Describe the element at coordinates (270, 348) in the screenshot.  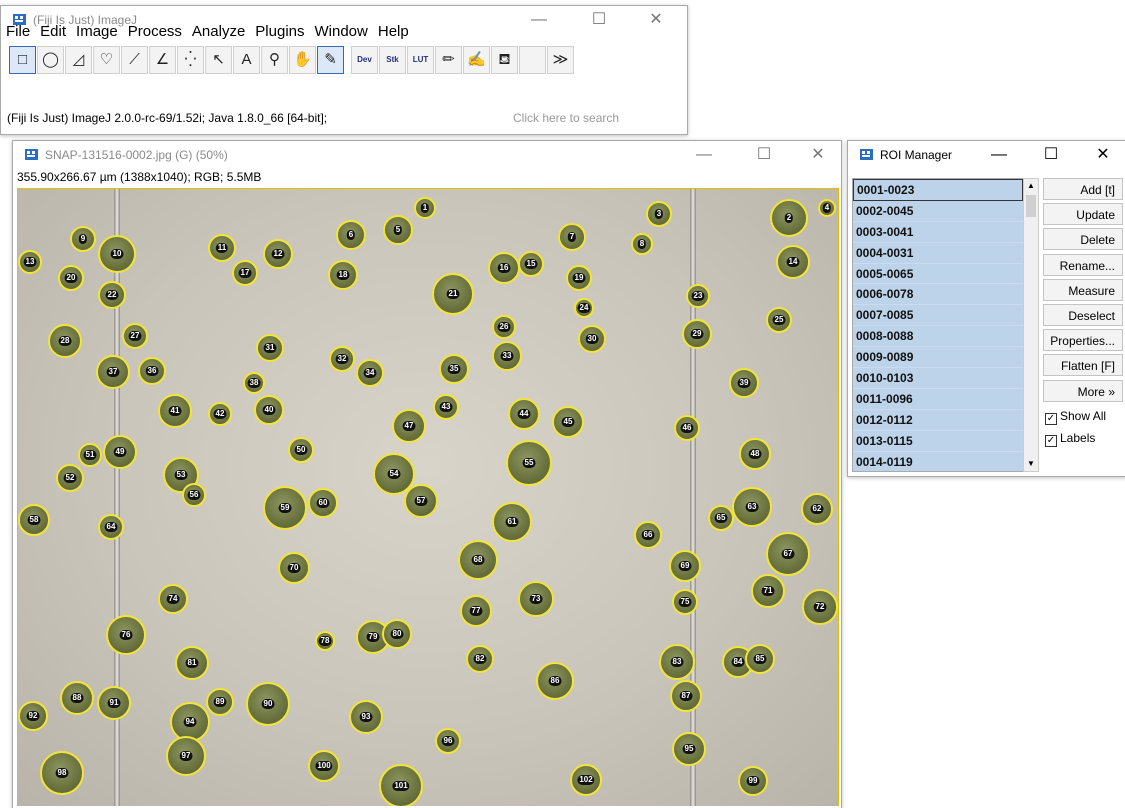
I see `roi-cell: 31` at that location.